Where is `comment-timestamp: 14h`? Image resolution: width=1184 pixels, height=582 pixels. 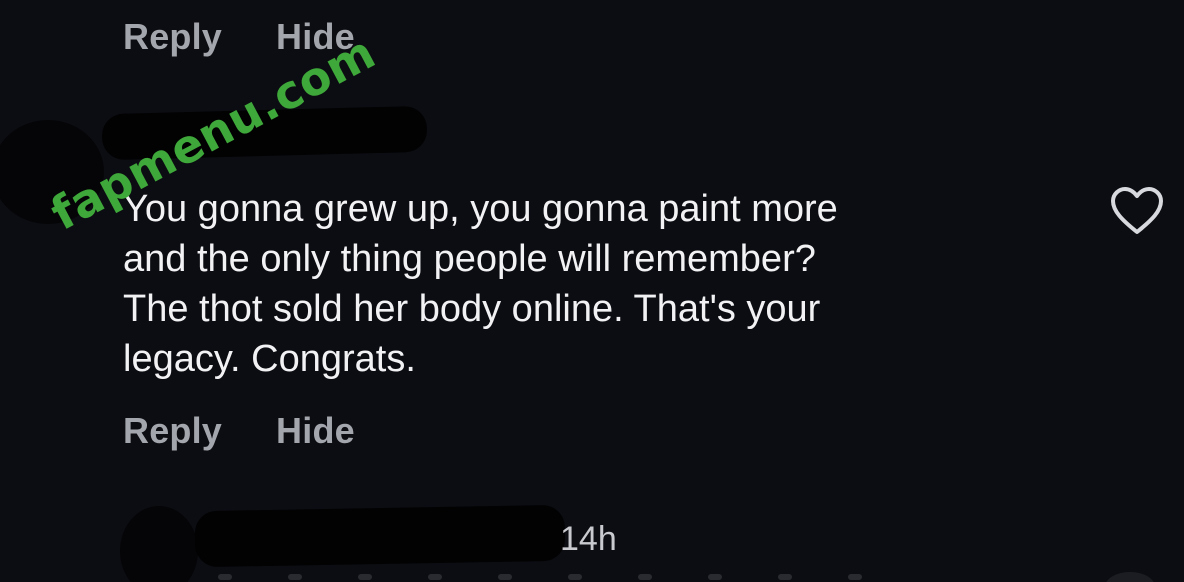 comment-timestamp: 14h is located at coordinates (588, 539).